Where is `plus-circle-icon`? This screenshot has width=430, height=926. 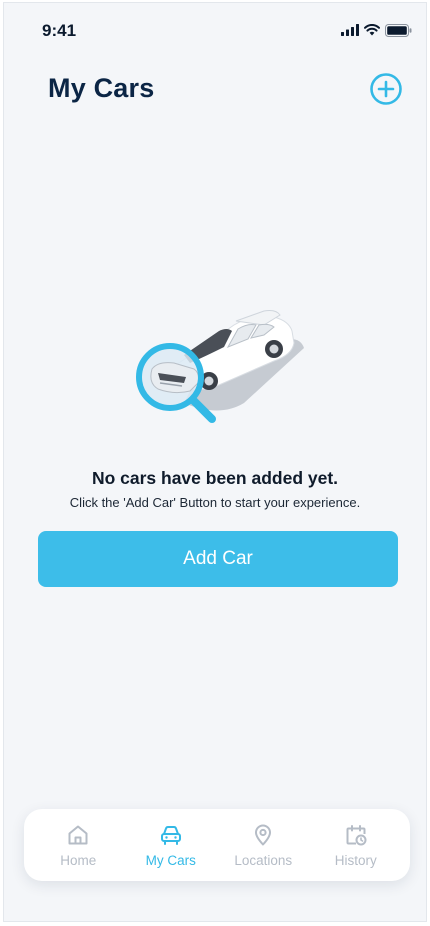
plus-circle-icon is located at coordinates (386, 89).